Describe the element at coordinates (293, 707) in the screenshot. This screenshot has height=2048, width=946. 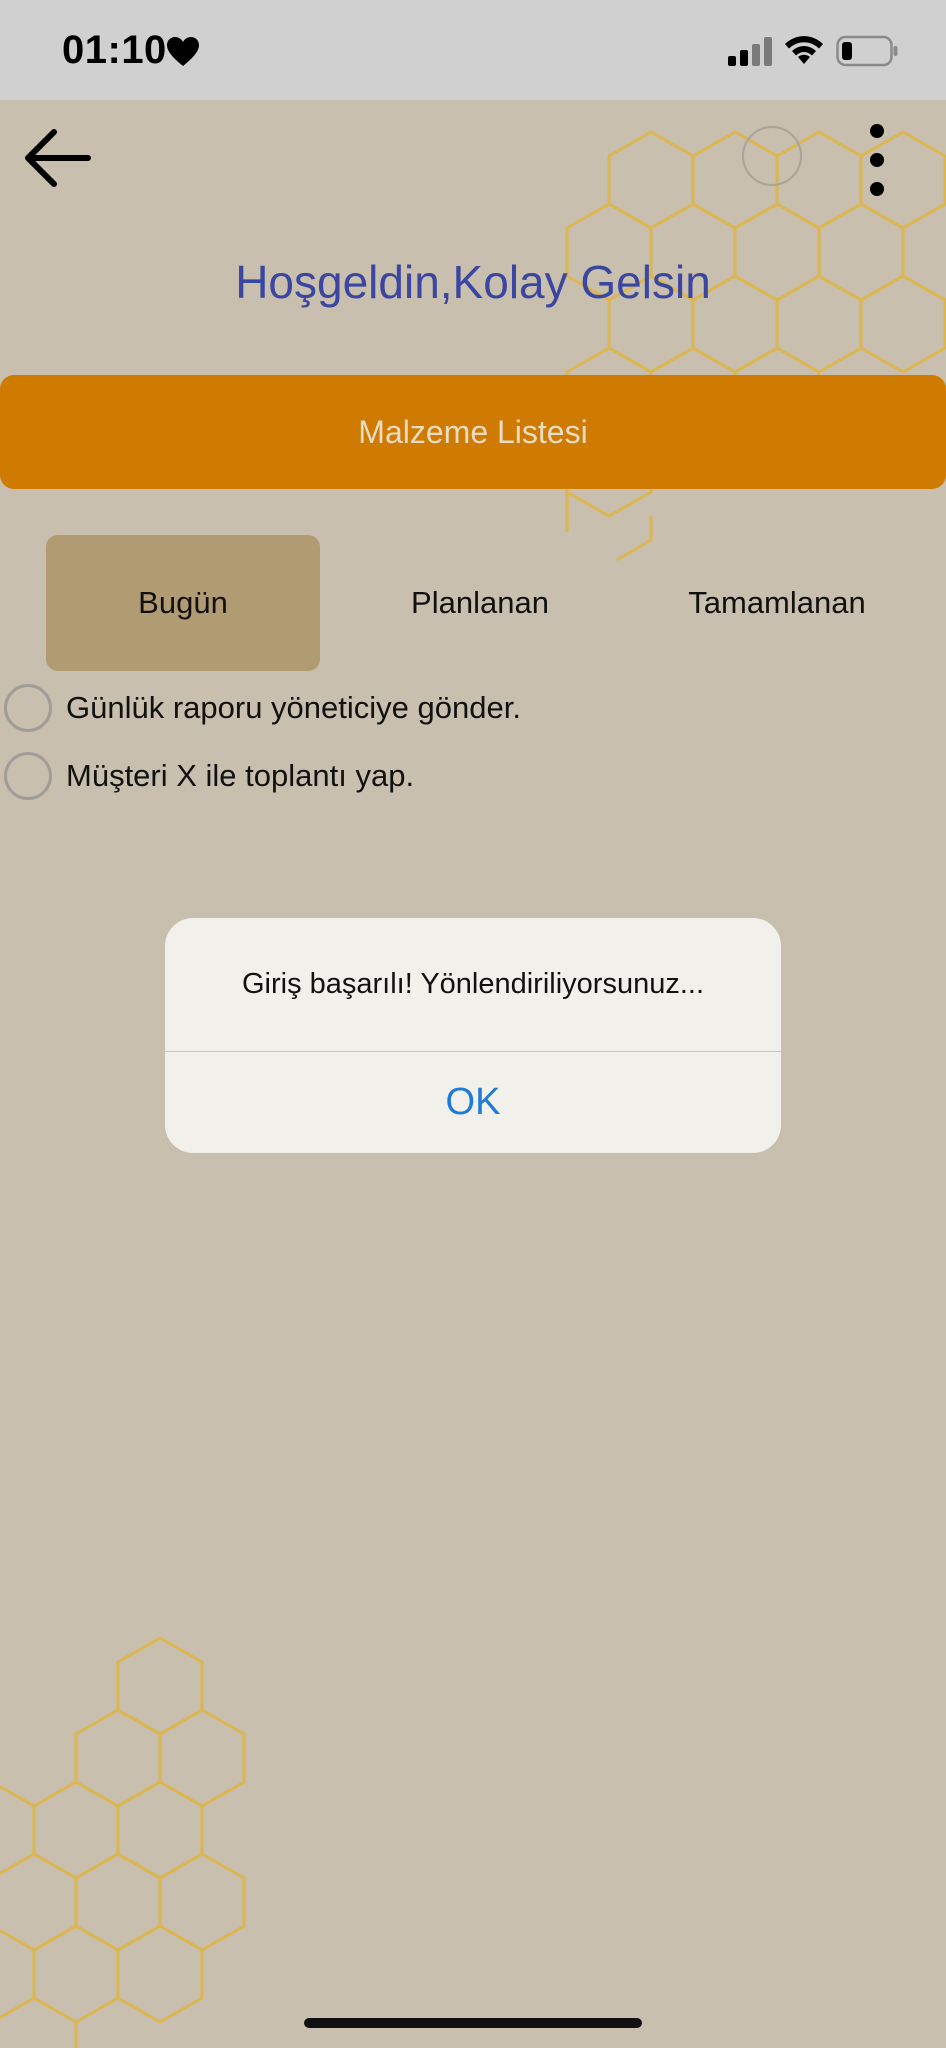
I see `task-label: Günlük raporu yöneticiye gönder.` at that location.